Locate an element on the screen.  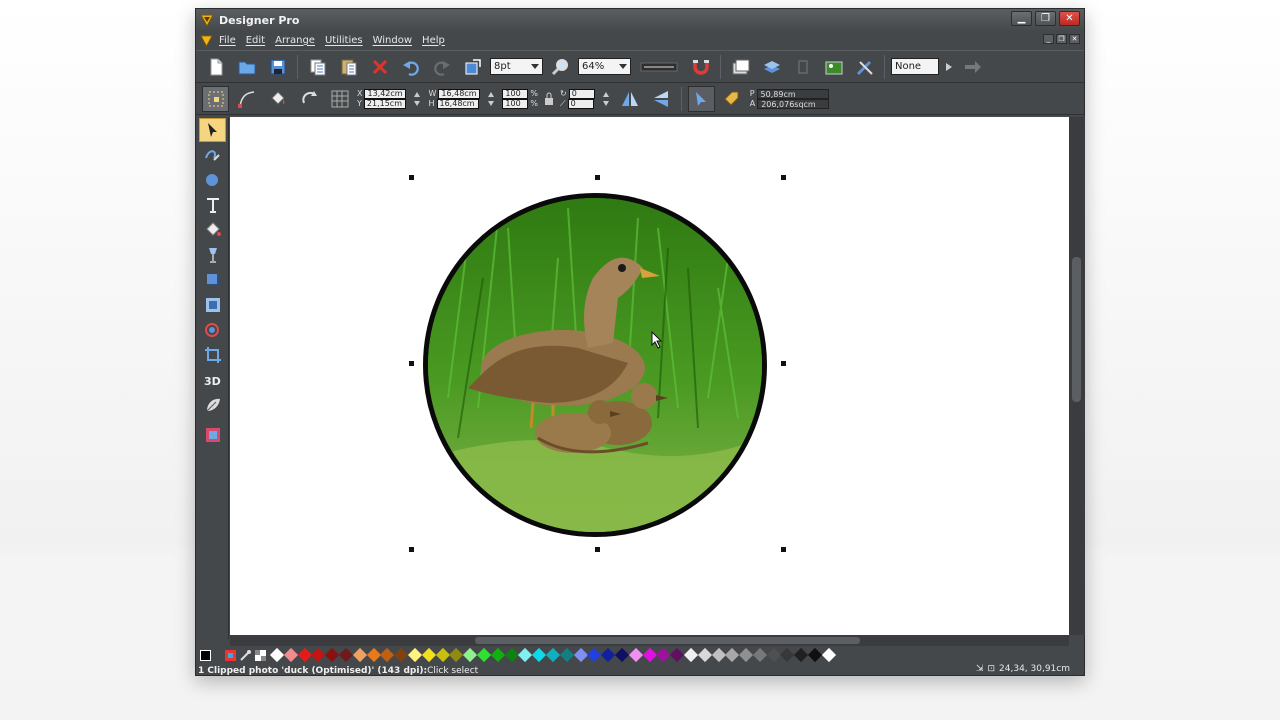
grid-button is located at coordinates (339, 99).